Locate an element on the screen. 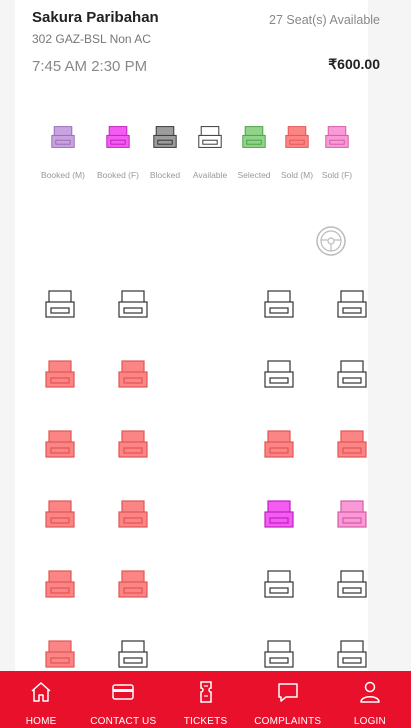 The width and height of the screenshot is (411, 728). seat-booked-f is located at coordinates (279, 514).